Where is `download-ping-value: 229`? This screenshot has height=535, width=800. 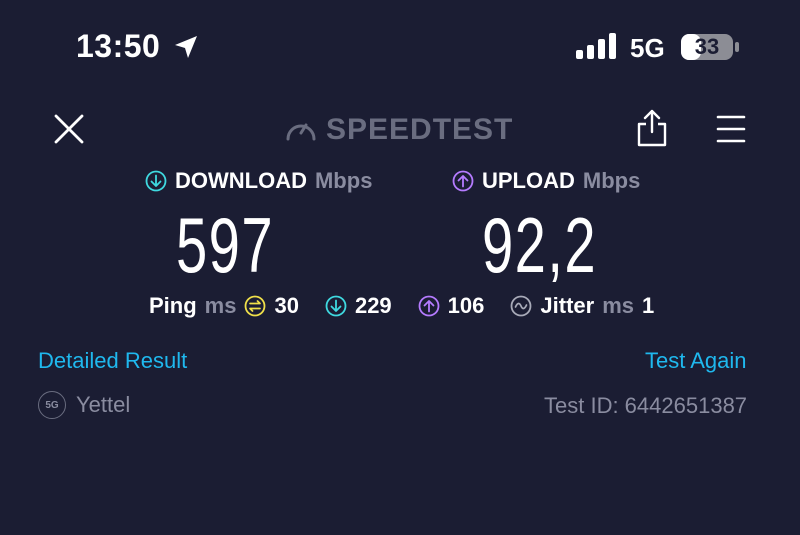 download-ping-value: 229 is located at coordinates (373, 305).